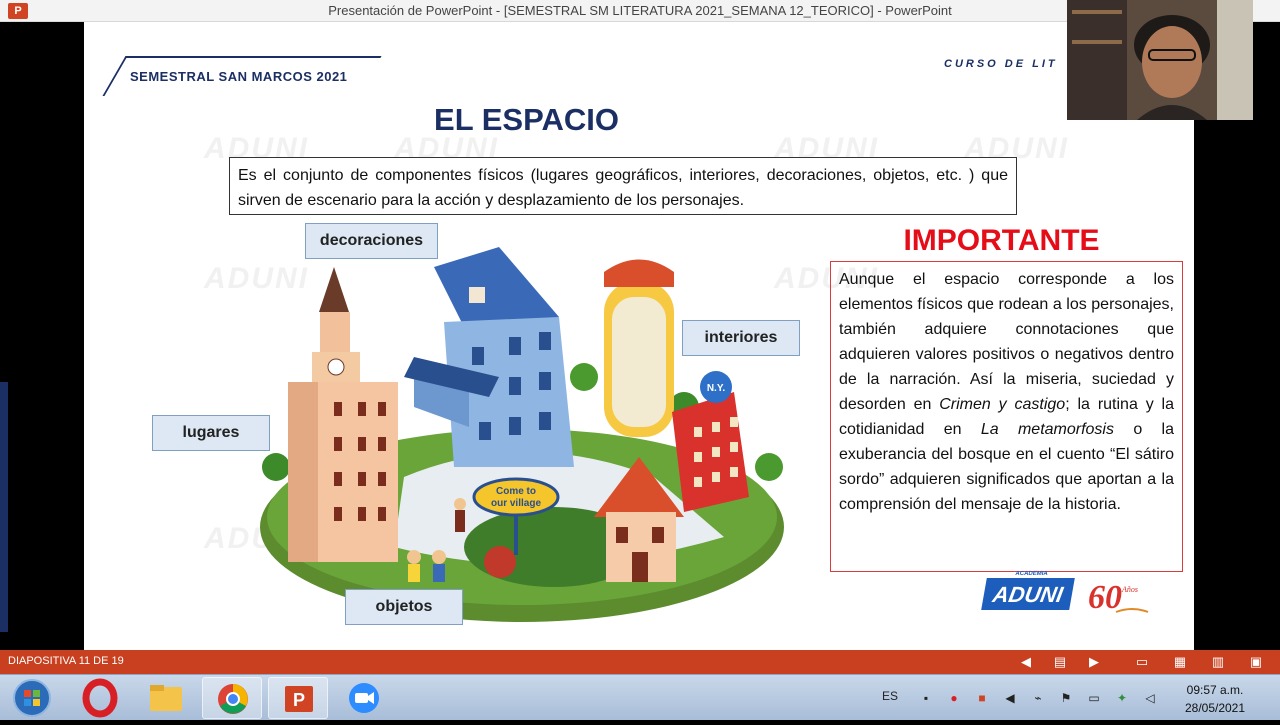 Image resolution: width=1280 pixels, height=725 pixels. I want to click on webcam-feed, so click(1160, 60).